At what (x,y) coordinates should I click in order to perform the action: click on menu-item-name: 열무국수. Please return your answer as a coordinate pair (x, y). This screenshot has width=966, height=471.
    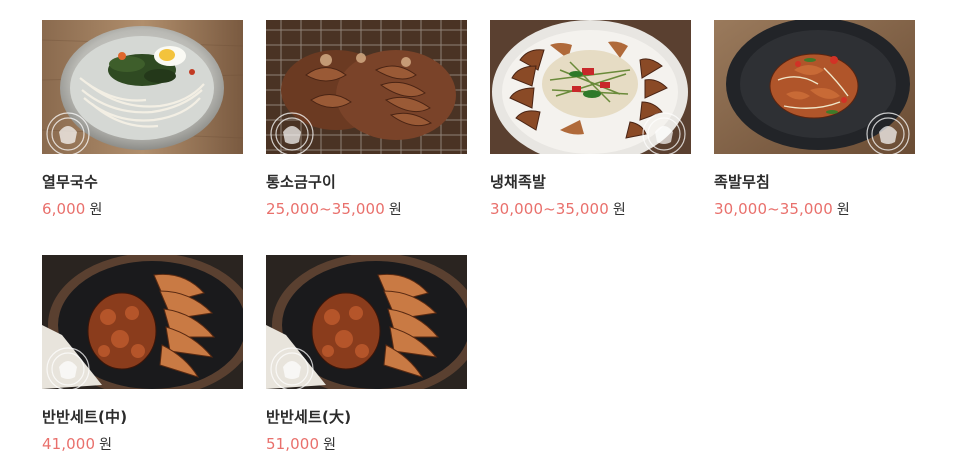
    Looking at the image, I should click on (142, 181).